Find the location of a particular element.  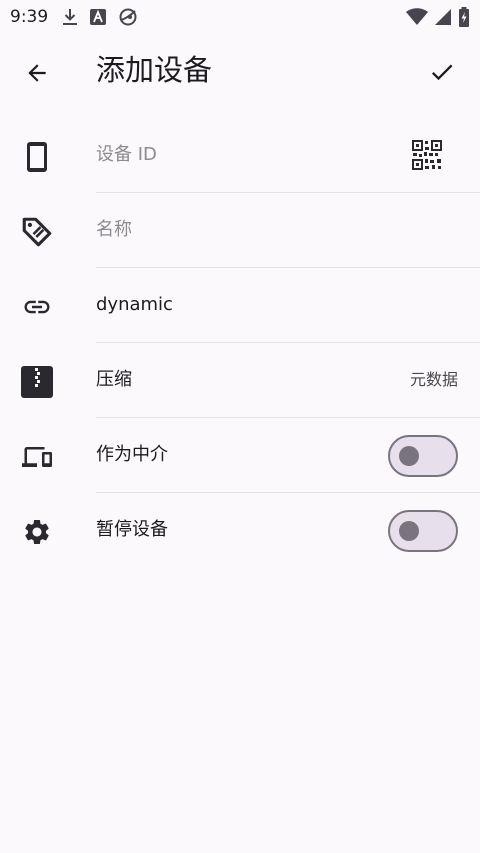

font-a-icon is located at coordinates (98, 17).